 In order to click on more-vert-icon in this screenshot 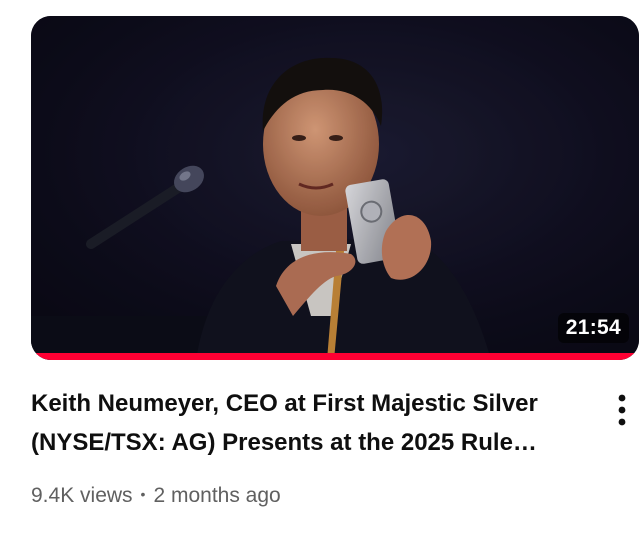, I will do `click(622, 410)`.